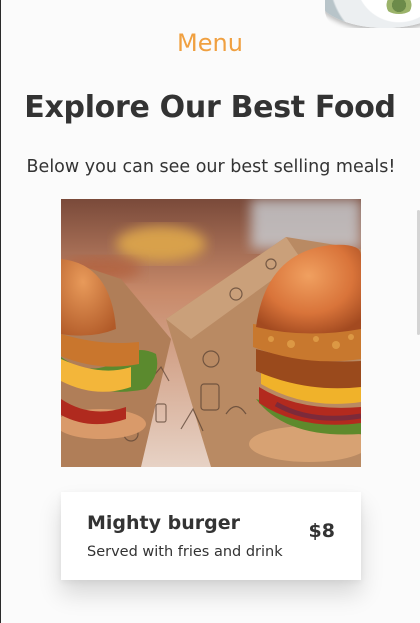  Describe the element at coordinates (163, 523) in the screenshot. I see `meal-name: Mighty burger` at that location.